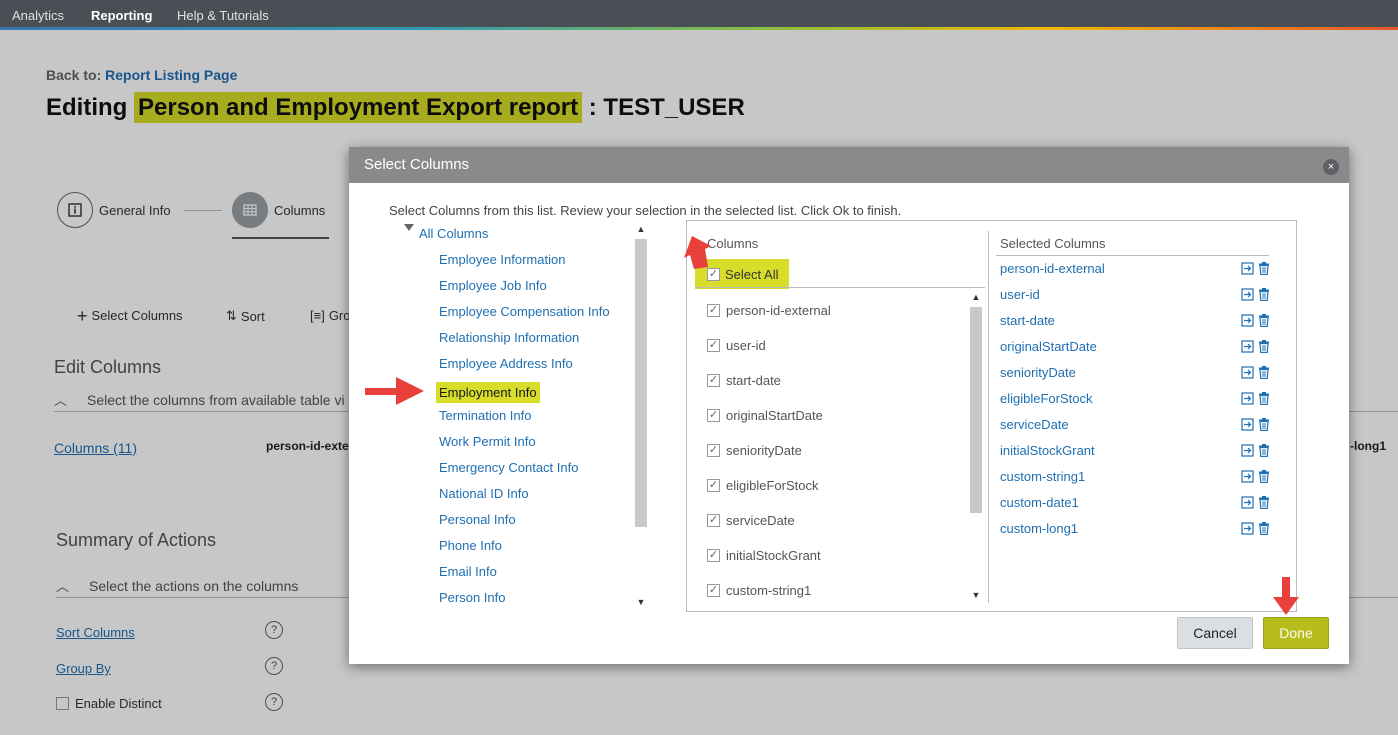 This screenshot has height=735, width=1398. I want to click on column-label: user-id, so click(746, 345).